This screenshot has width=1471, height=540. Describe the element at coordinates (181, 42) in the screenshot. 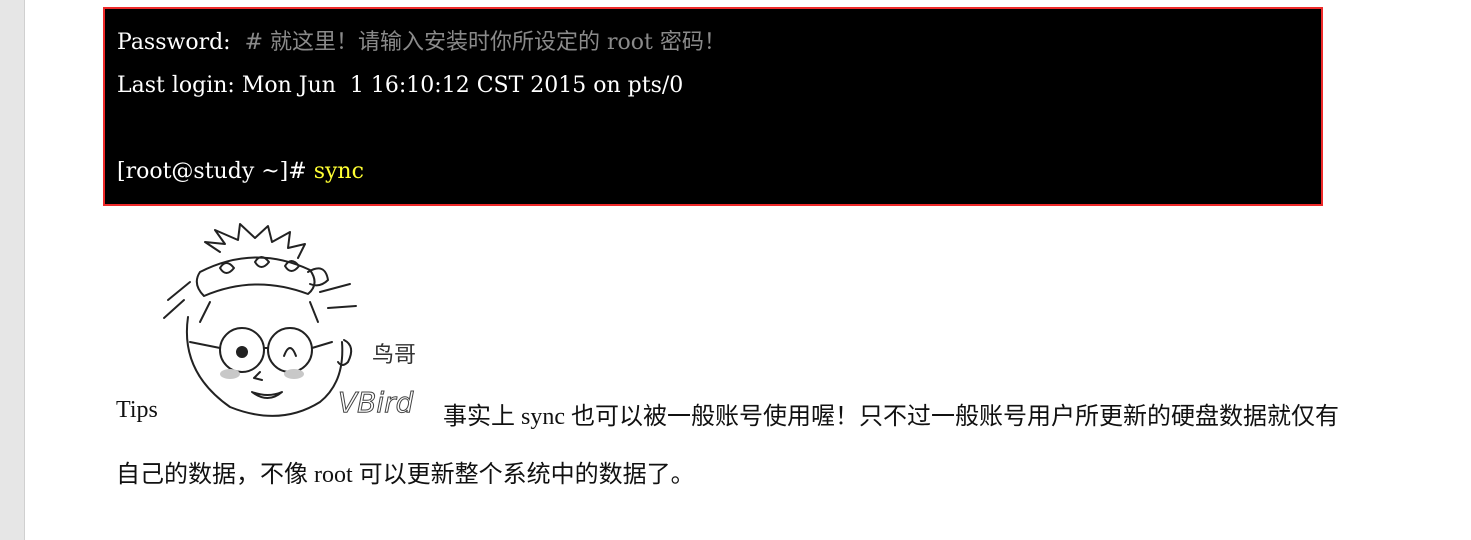

I see `password-prompt: Password:` at that location.